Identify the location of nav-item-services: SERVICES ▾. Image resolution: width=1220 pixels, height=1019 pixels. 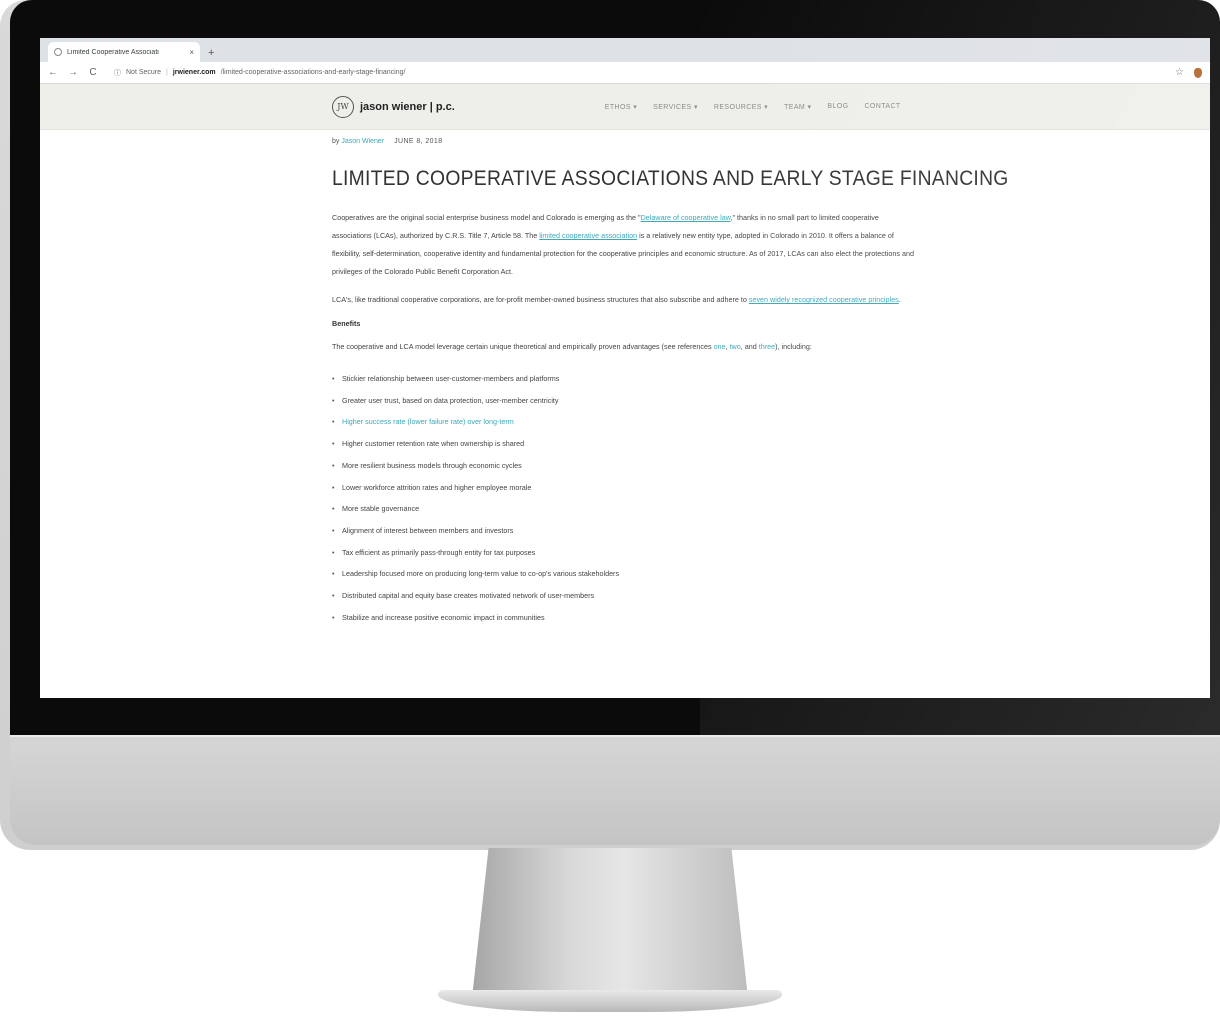
(675, 107).